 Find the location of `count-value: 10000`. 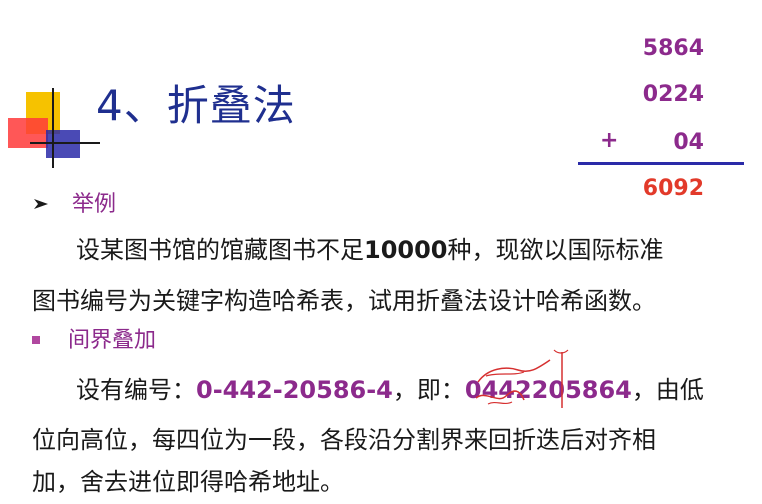

count-value: 10000 is located at coordinates (406, 250).